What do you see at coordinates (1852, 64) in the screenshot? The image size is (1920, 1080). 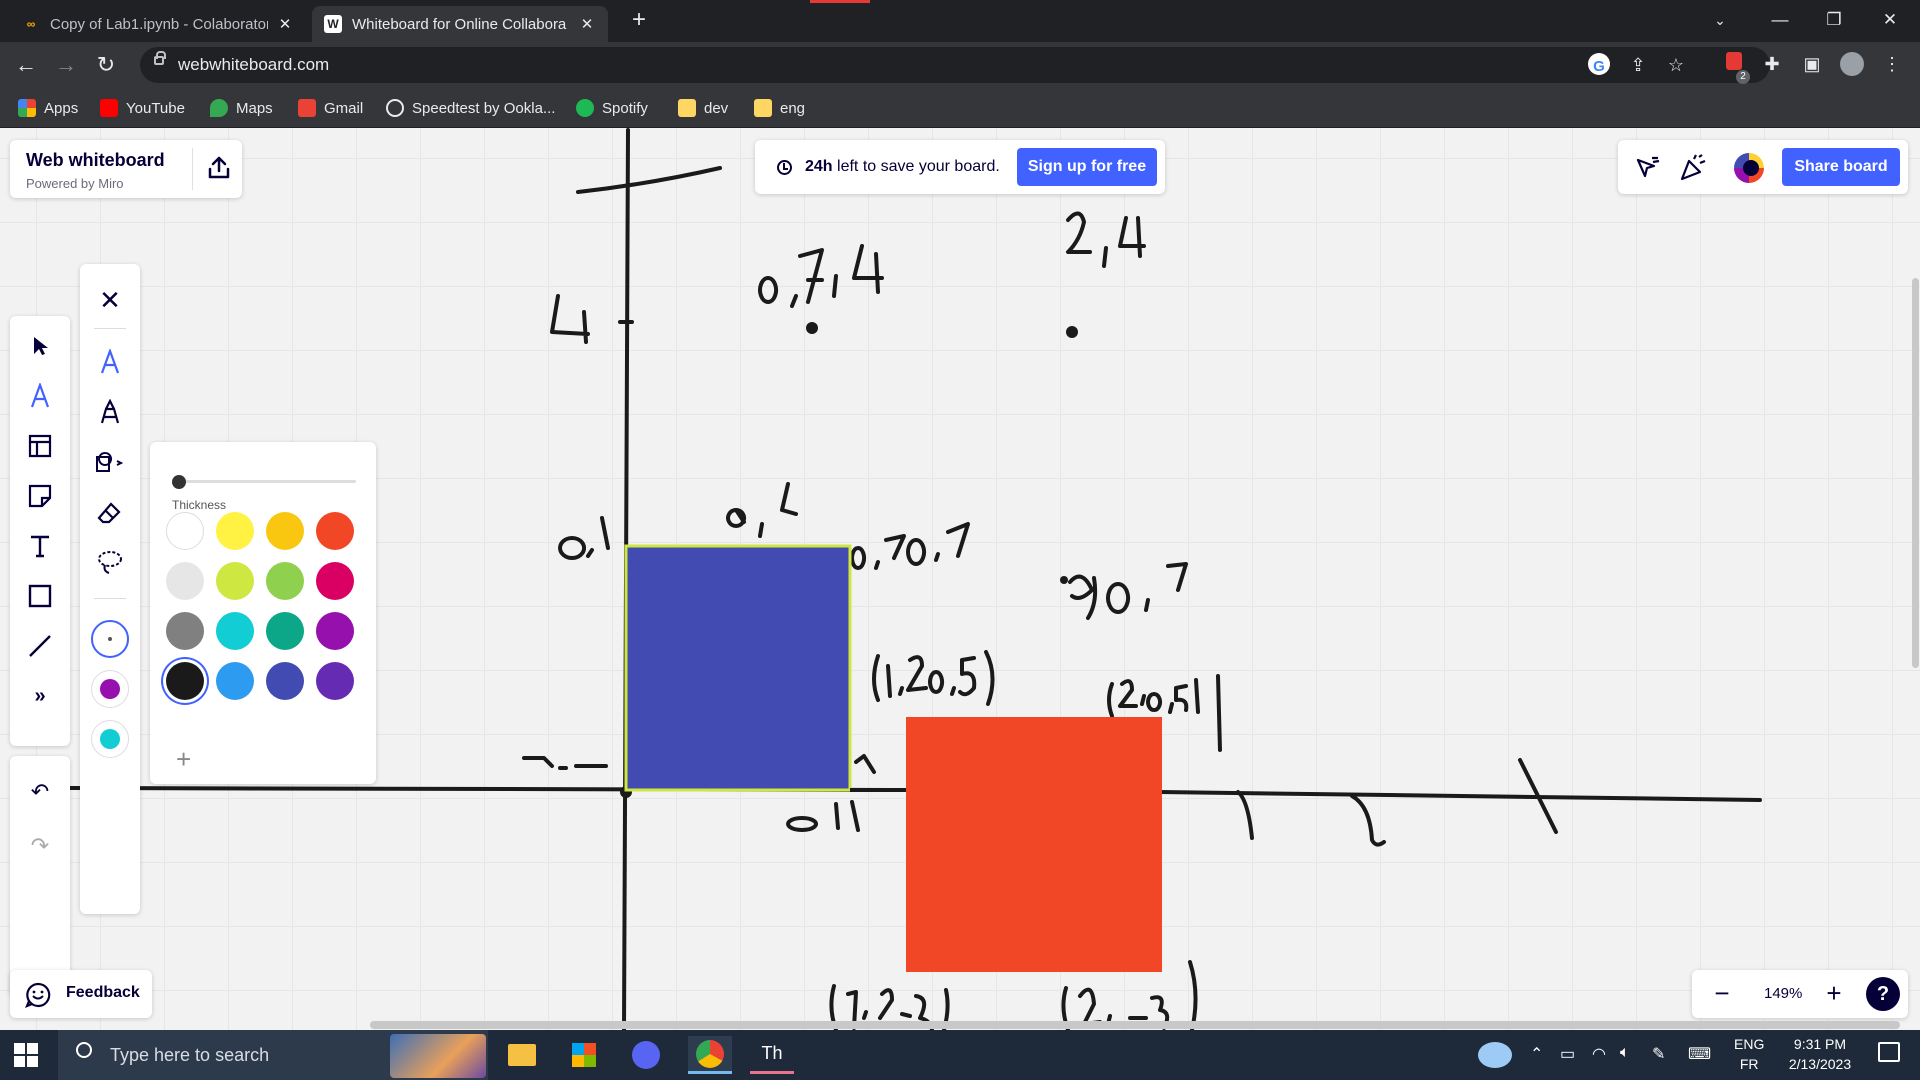 I see `profile-avatar` at bounding box center [1852, 64].